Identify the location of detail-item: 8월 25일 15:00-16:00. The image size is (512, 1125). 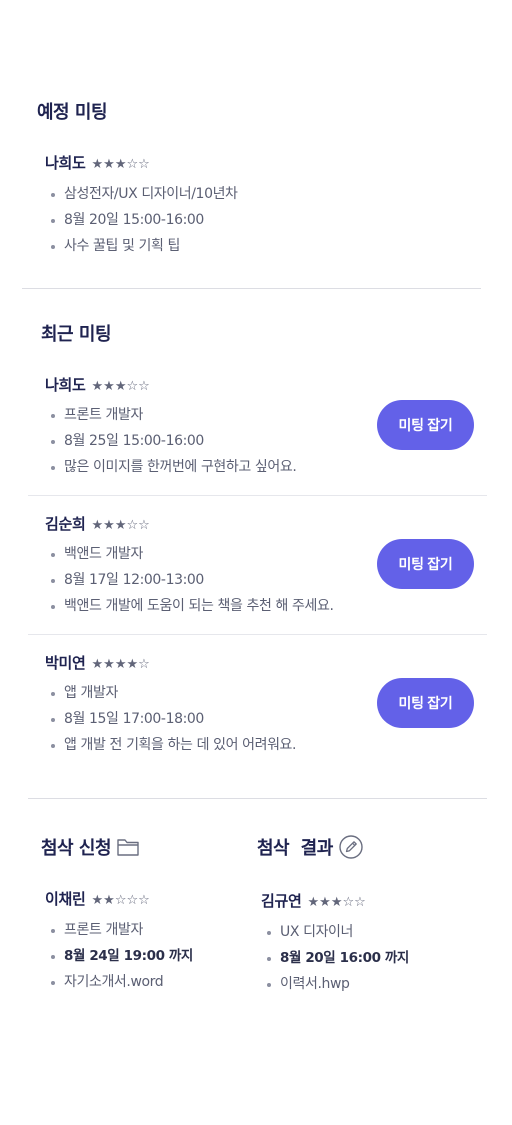
(170, 441).